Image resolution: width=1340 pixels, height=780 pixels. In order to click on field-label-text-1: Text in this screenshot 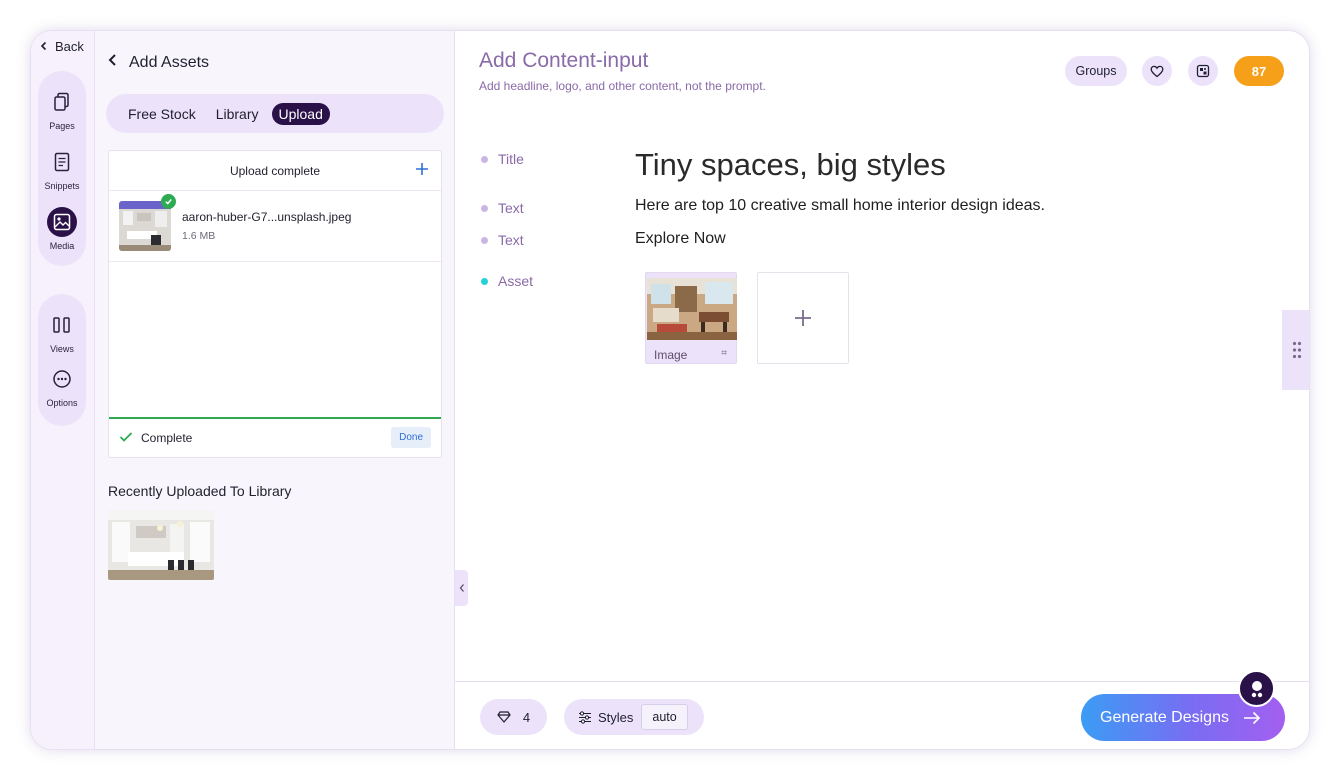, I will do `click(502, 208)`.